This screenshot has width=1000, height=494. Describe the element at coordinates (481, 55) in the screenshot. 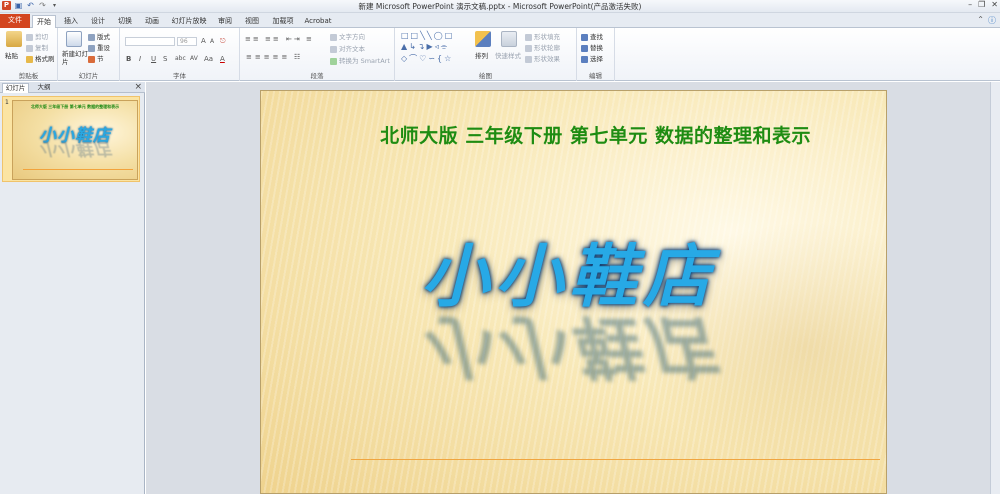

I see `arrange-button: 排列` at that location.